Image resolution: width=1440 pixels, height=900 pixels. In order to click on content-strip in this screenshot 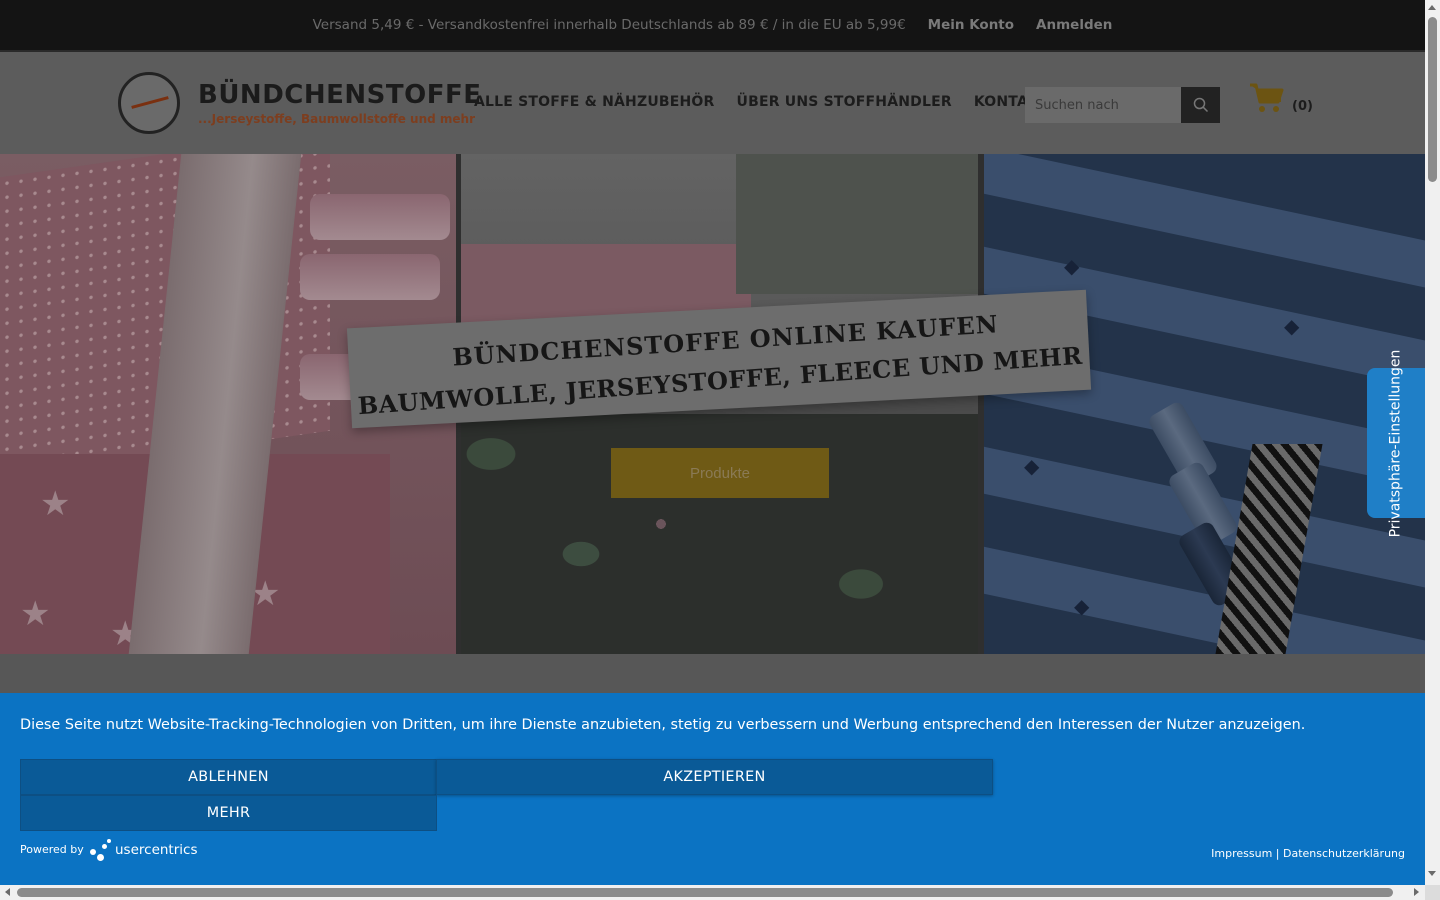, I will do `click(712, 674)`.